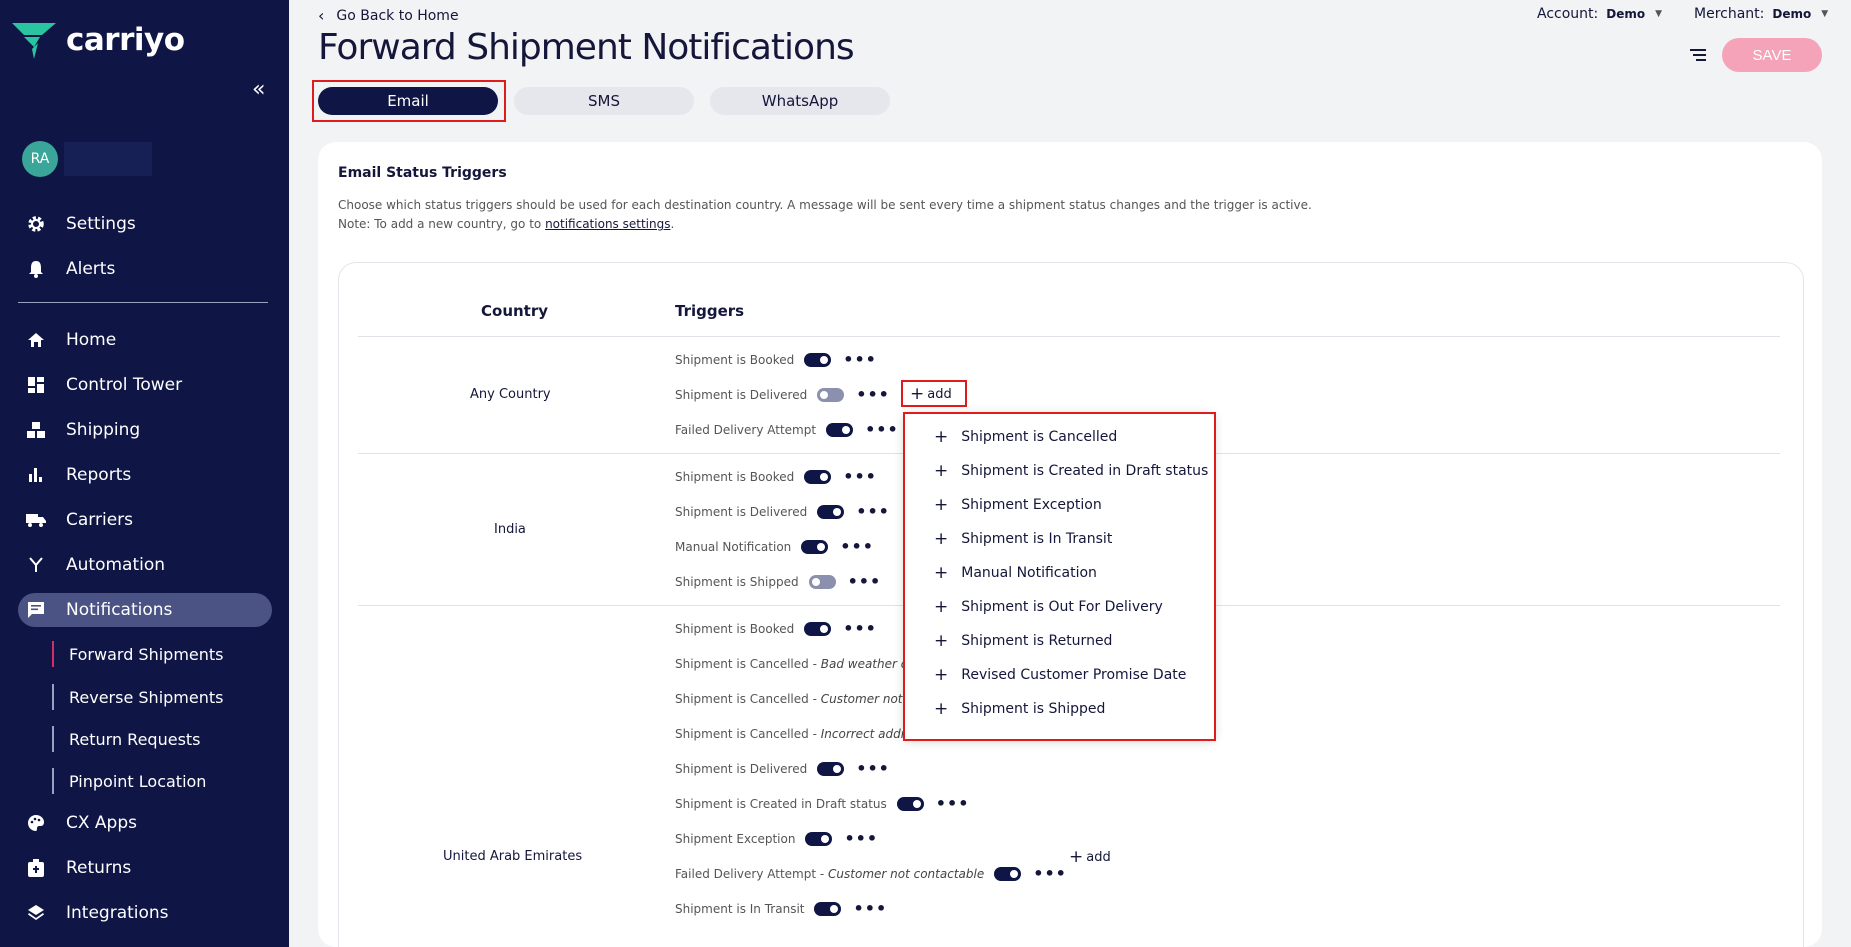  I want to click on sidebar-subitem-label: Forward Shipments, so click(146, 654).